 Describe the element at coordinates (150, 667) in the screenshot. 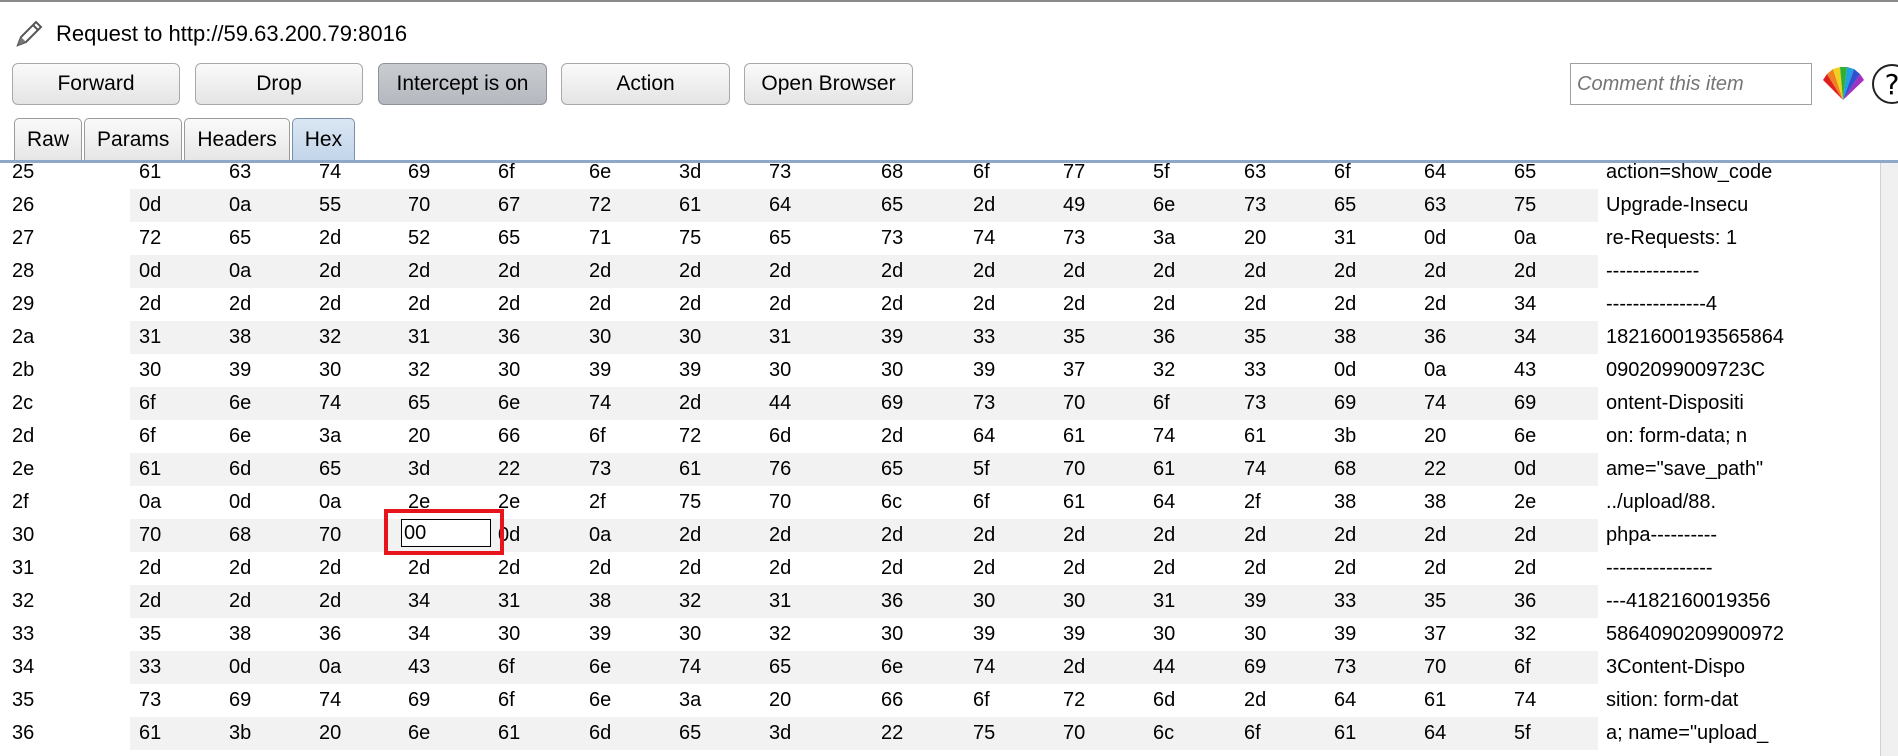

I see `hex-byte-cell: 33` at that location.